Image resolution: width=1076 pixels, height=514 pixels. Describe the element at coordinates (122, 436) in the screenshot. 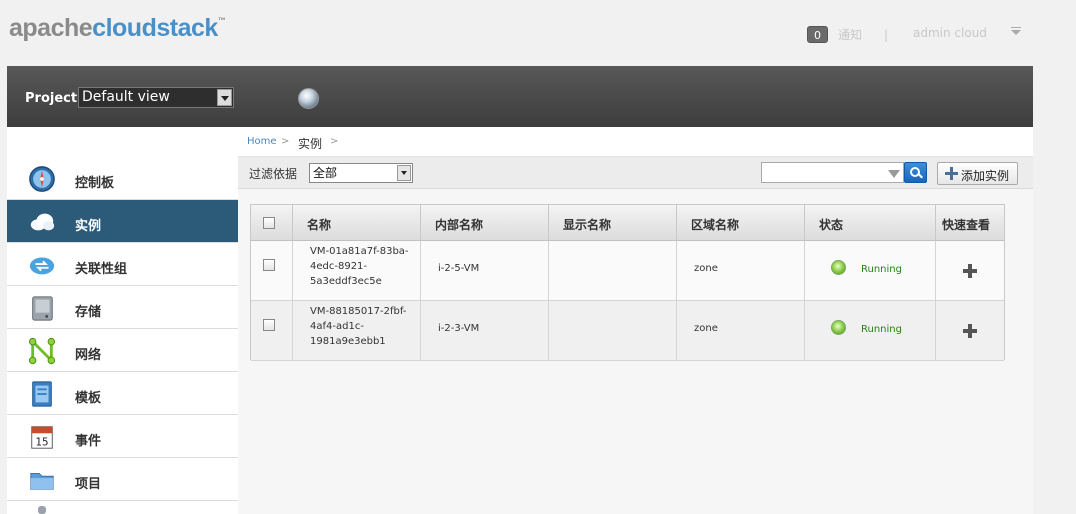

I see `sidebar-item-events: 15 事件` at that location.